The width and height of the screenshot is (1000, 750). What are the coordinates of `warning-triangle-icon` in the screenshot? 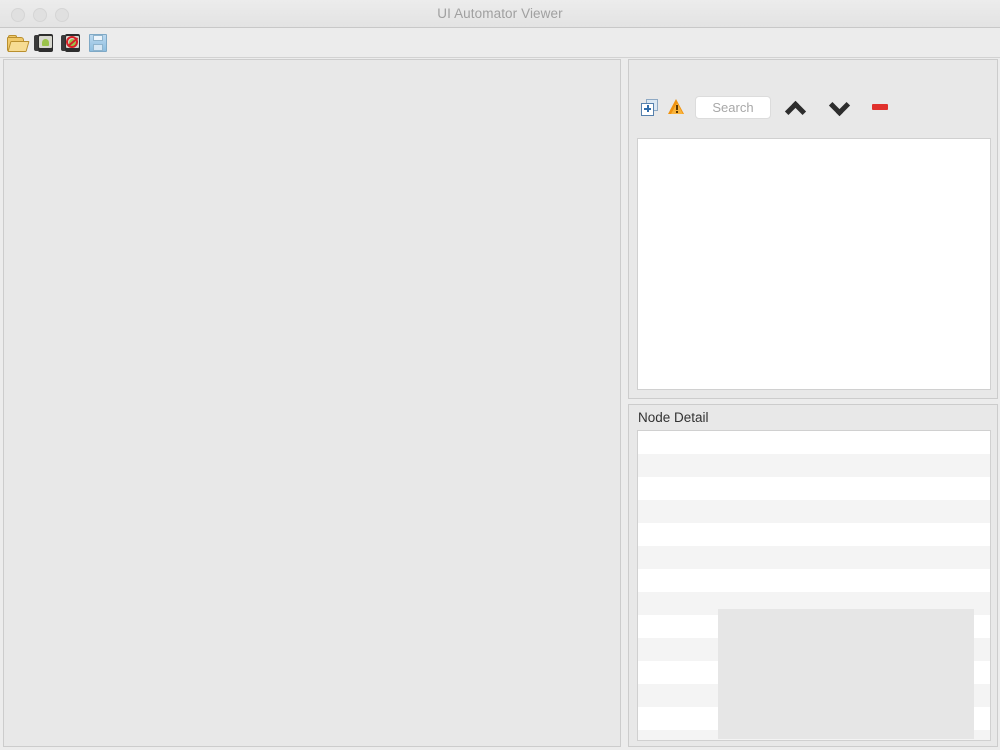 It's located at (676, 107).